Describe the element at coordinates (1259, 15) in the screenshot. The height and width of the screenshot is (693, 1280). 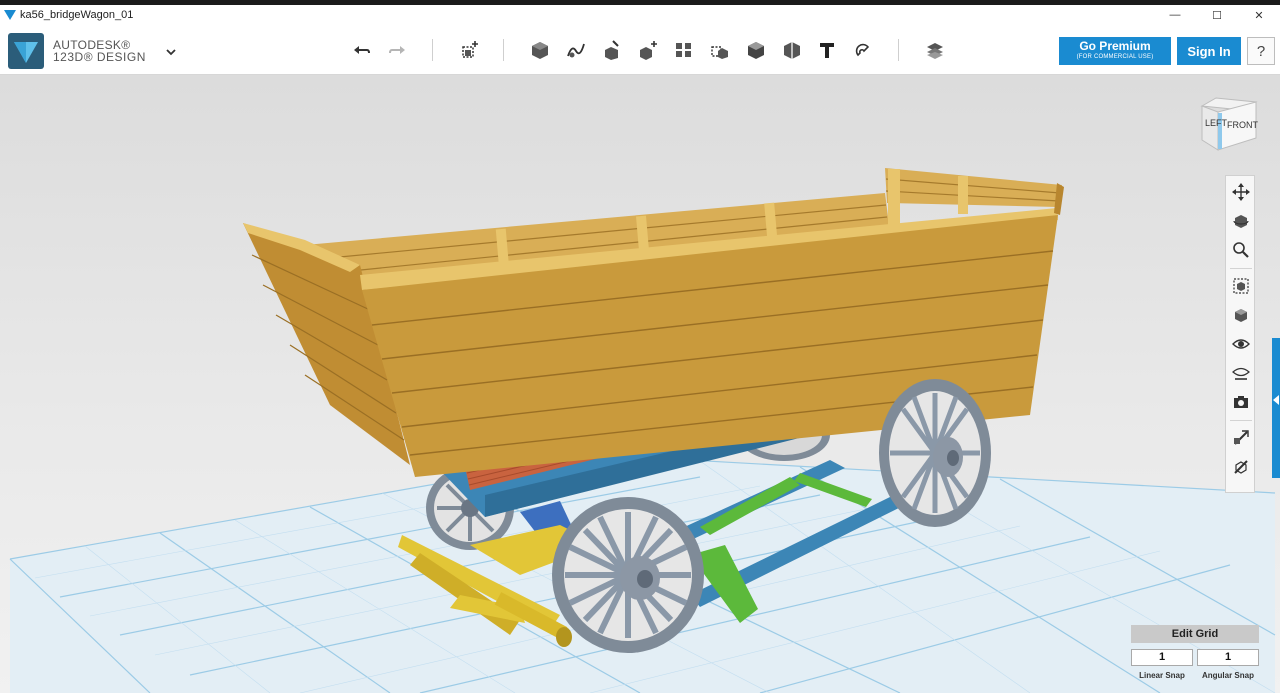
I see `close-button: ✕` at that location.